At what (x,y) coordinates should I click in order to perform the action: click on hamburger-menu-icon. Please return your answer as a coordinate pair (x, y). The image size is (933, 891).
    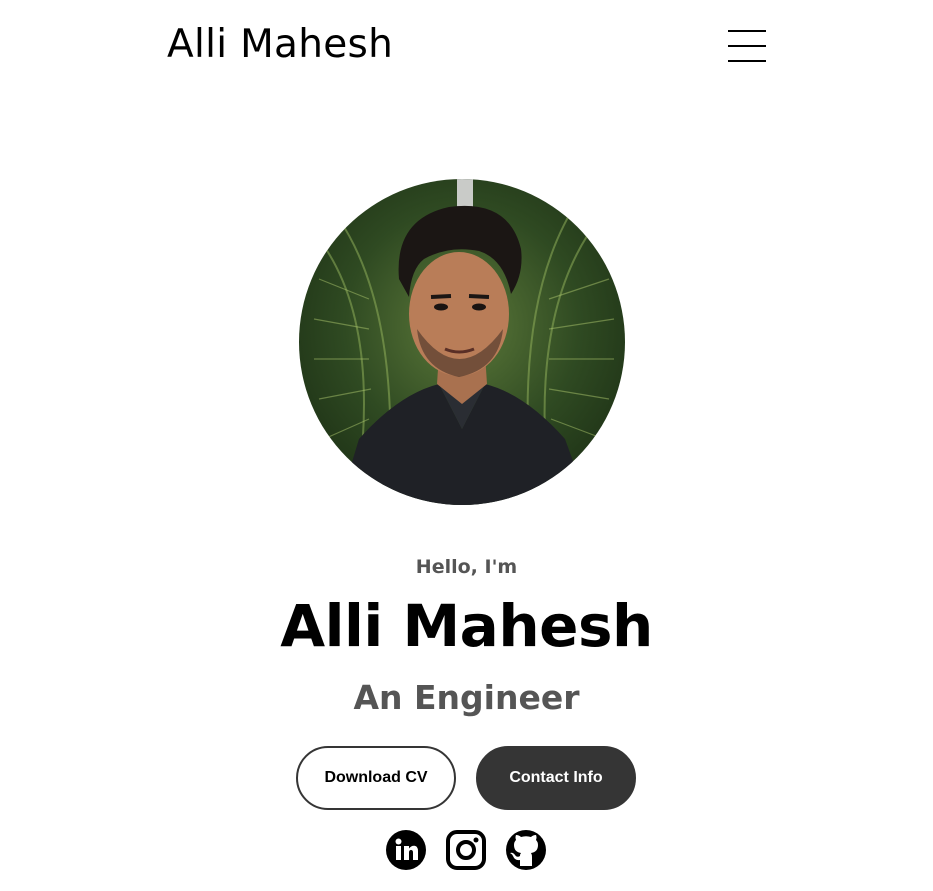
    Looking at the image, I should click on (747, 46).